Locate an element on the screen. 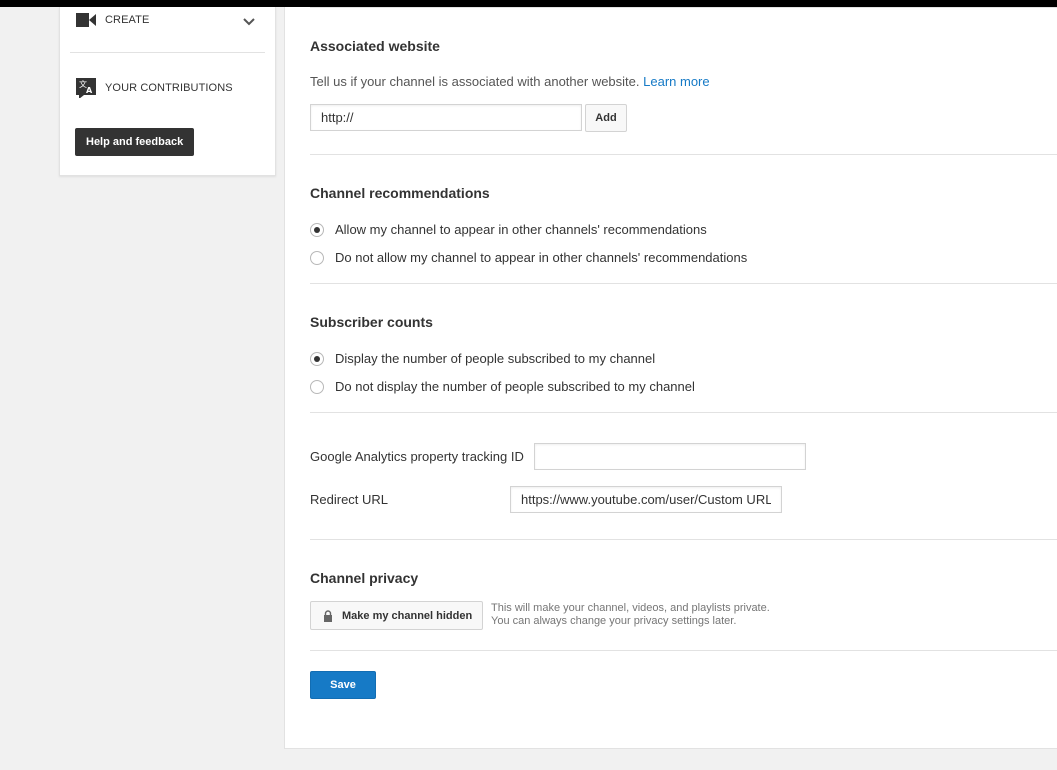 The image size is (1057, 770). learn-more-link: Learn more is located at coordinates (676, 81).